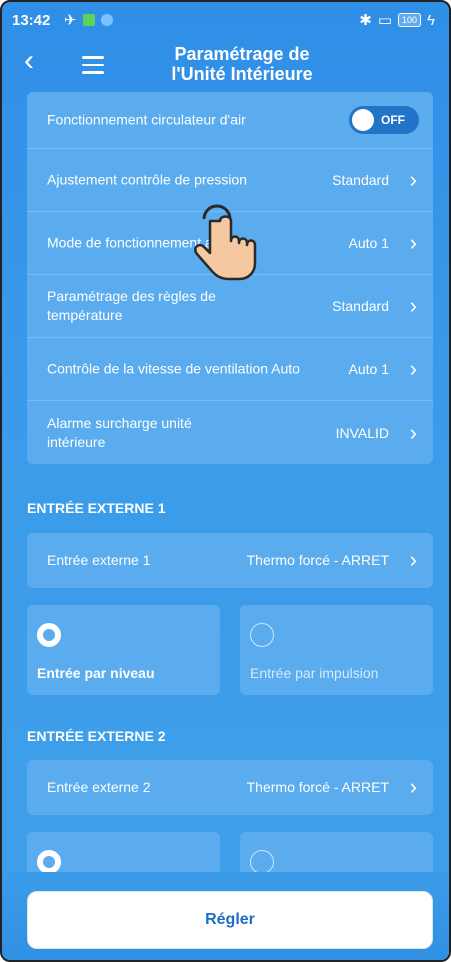 The image size is (451, 962). Describe the element at coordinates (363, 120) in the screenshot. I see `toggle-knob` at that location.